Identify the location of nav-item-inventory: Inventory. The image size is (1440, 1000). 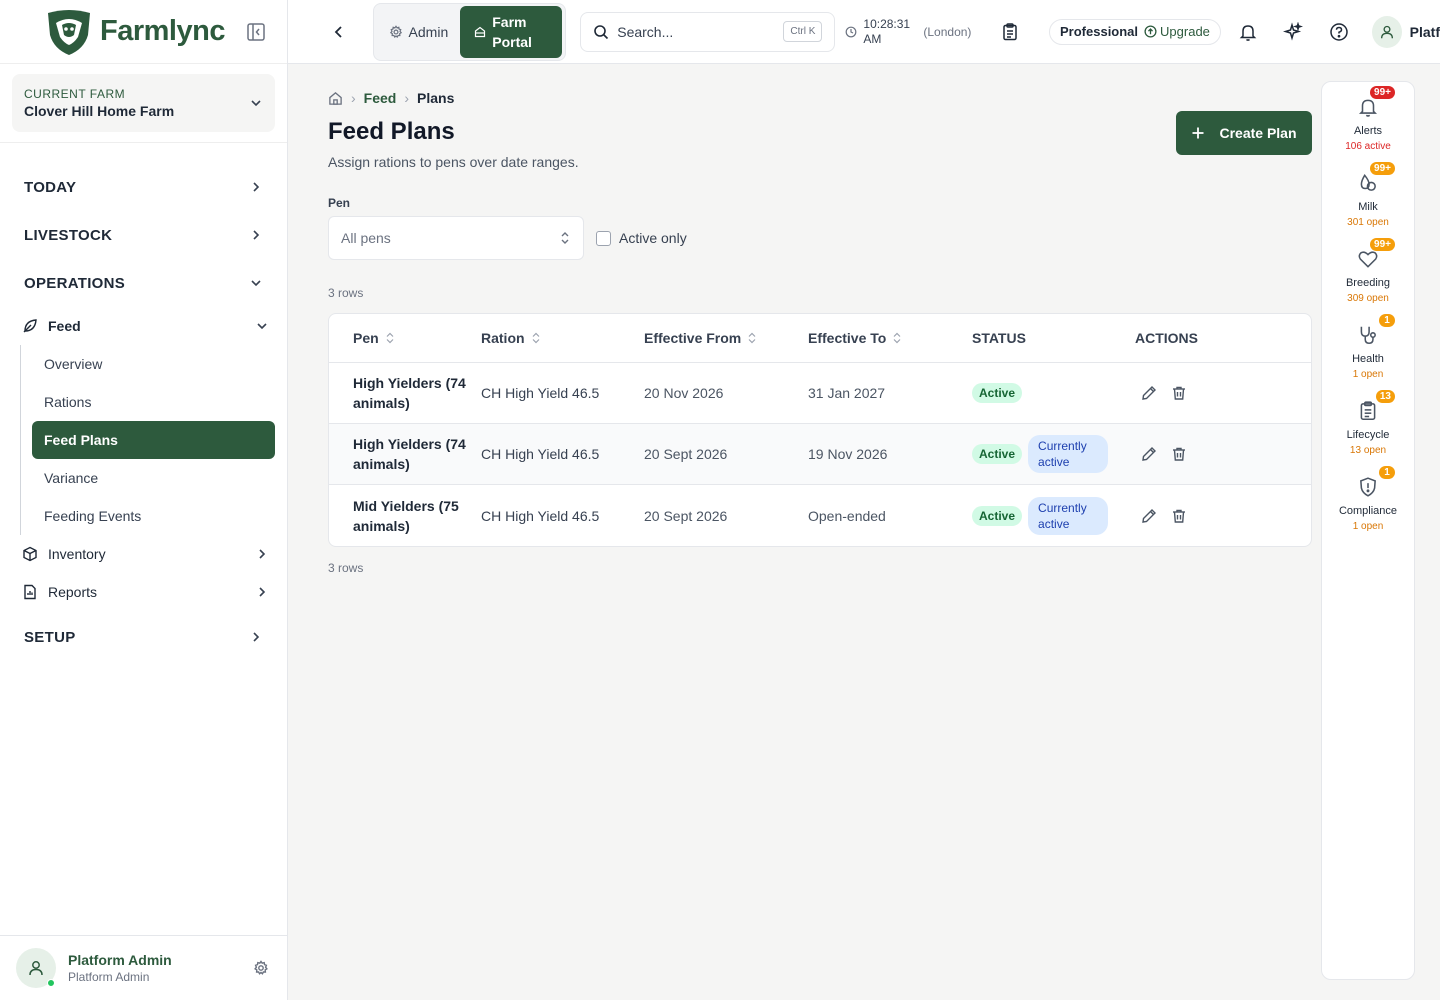
(143, 554).